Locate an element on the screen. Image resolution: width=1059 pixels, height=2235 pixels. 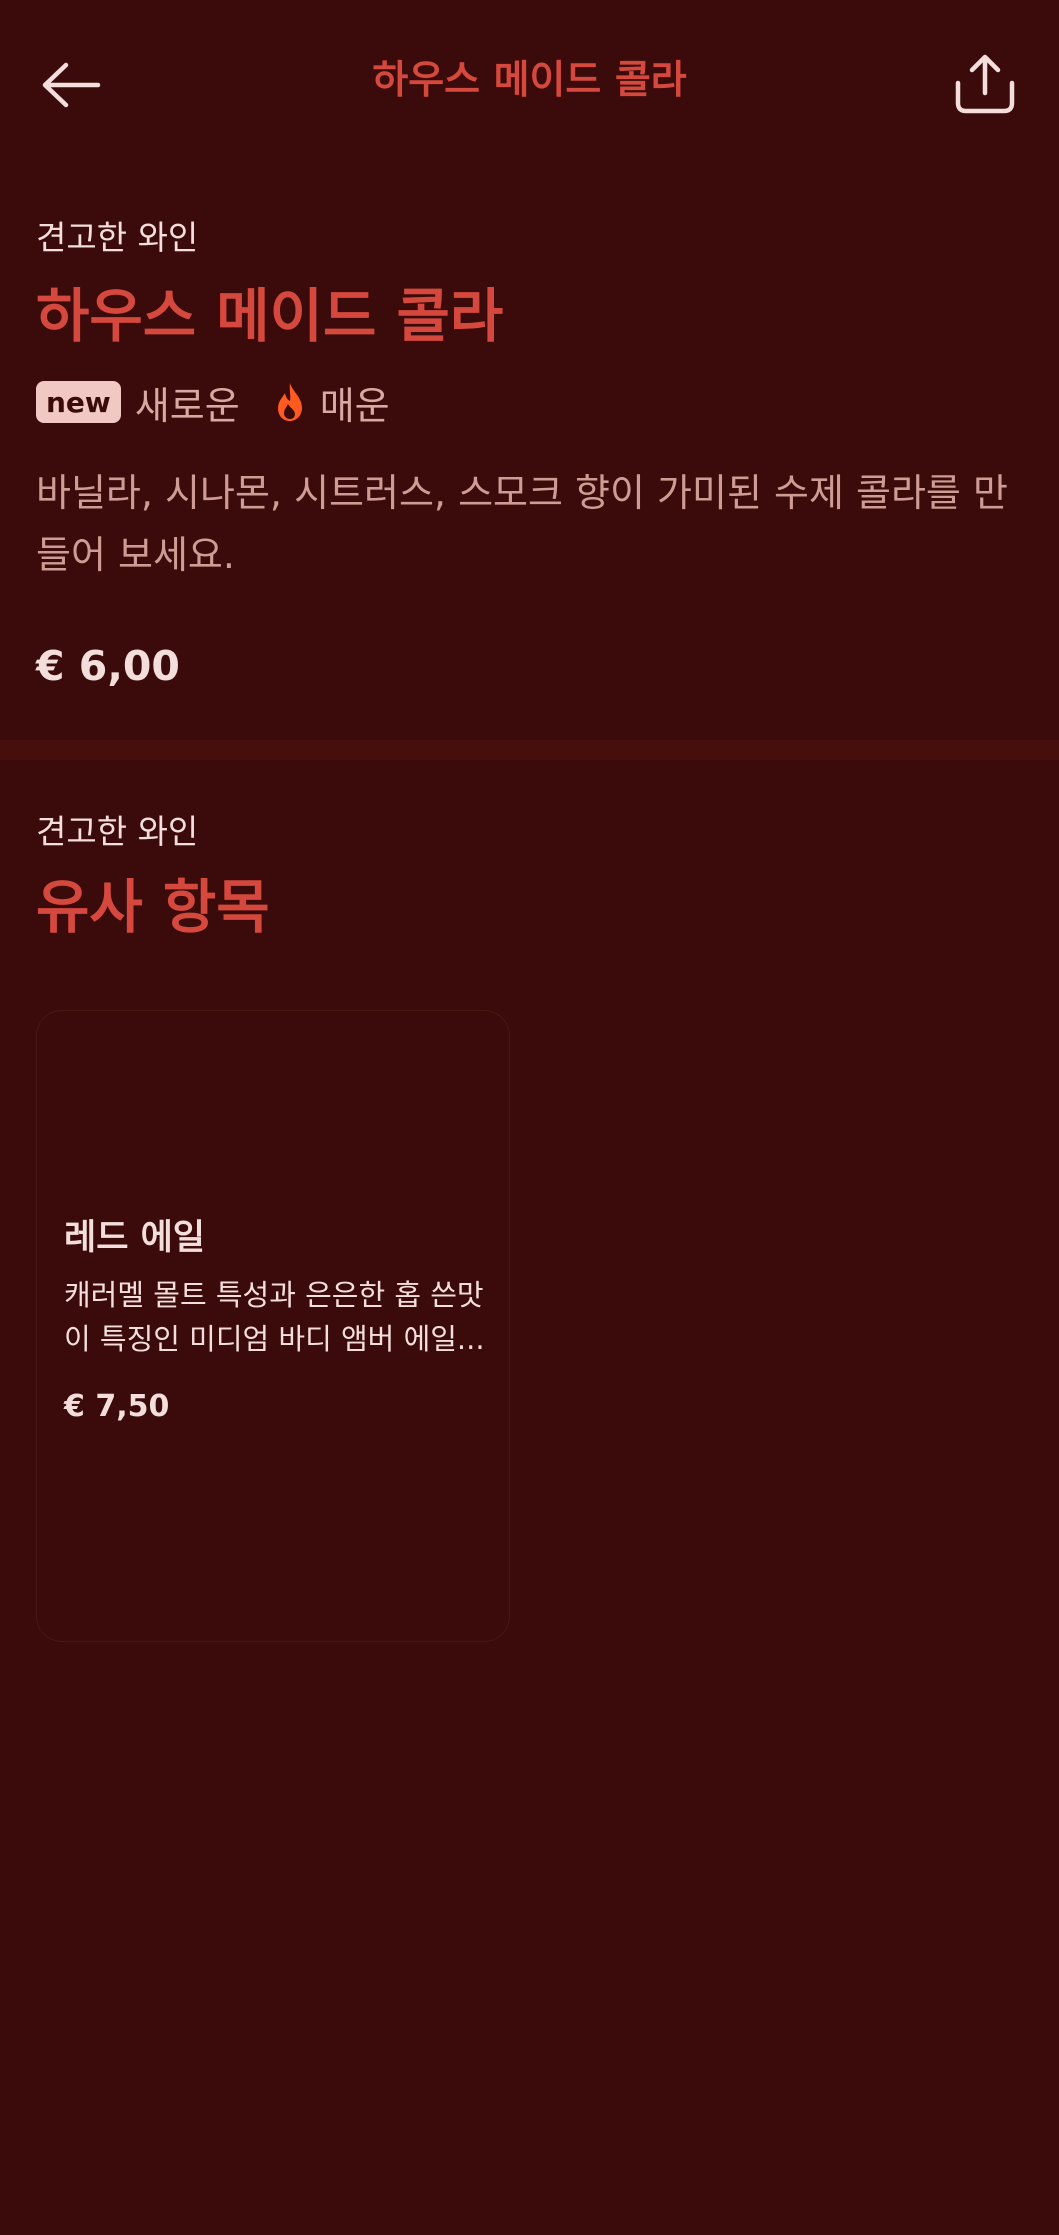
product-price: € 6,00 is located at coordinates (108, 666).